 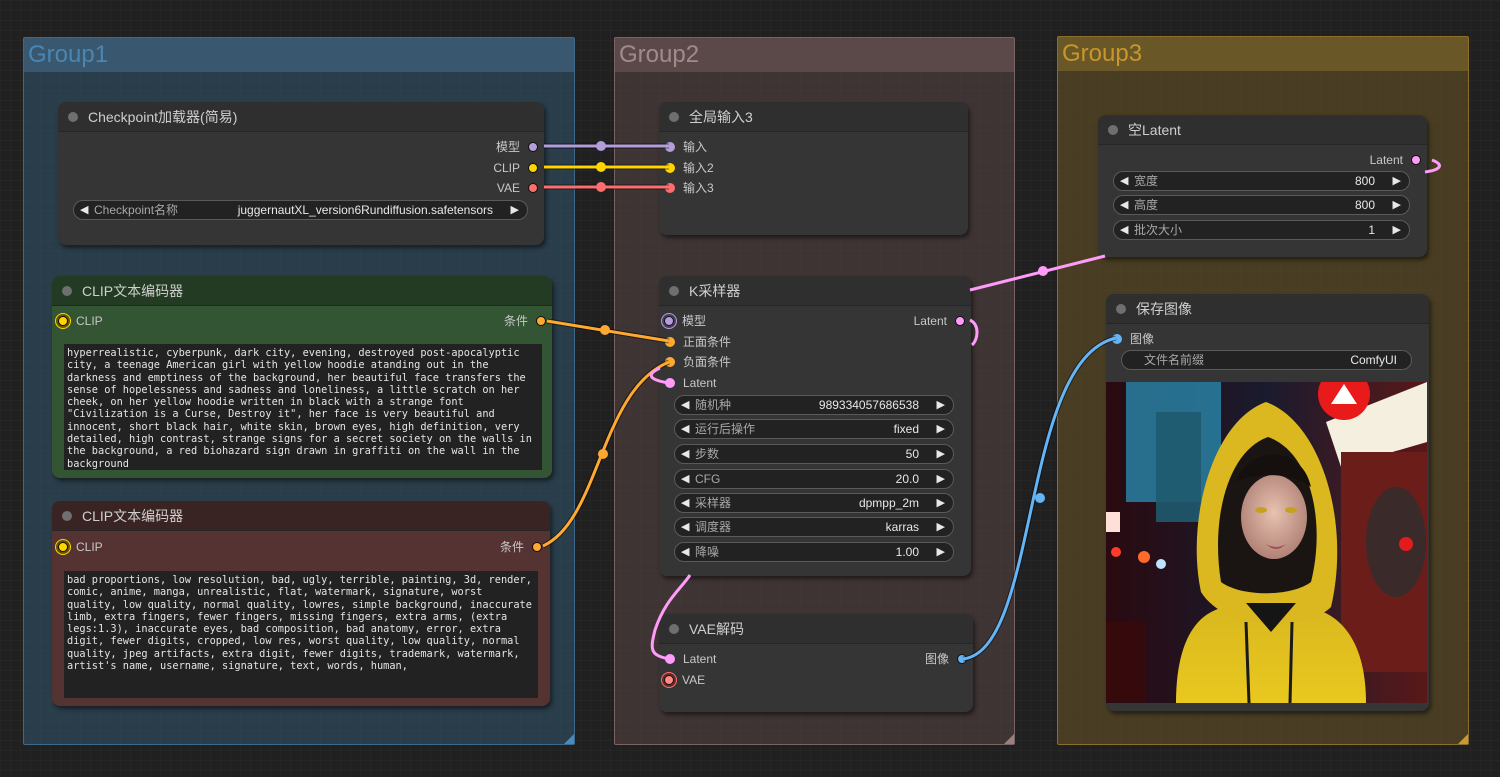 I want to click on widget-batch-size: ◀ 批次大小 1 ▶, so click(x=1261, y=230).